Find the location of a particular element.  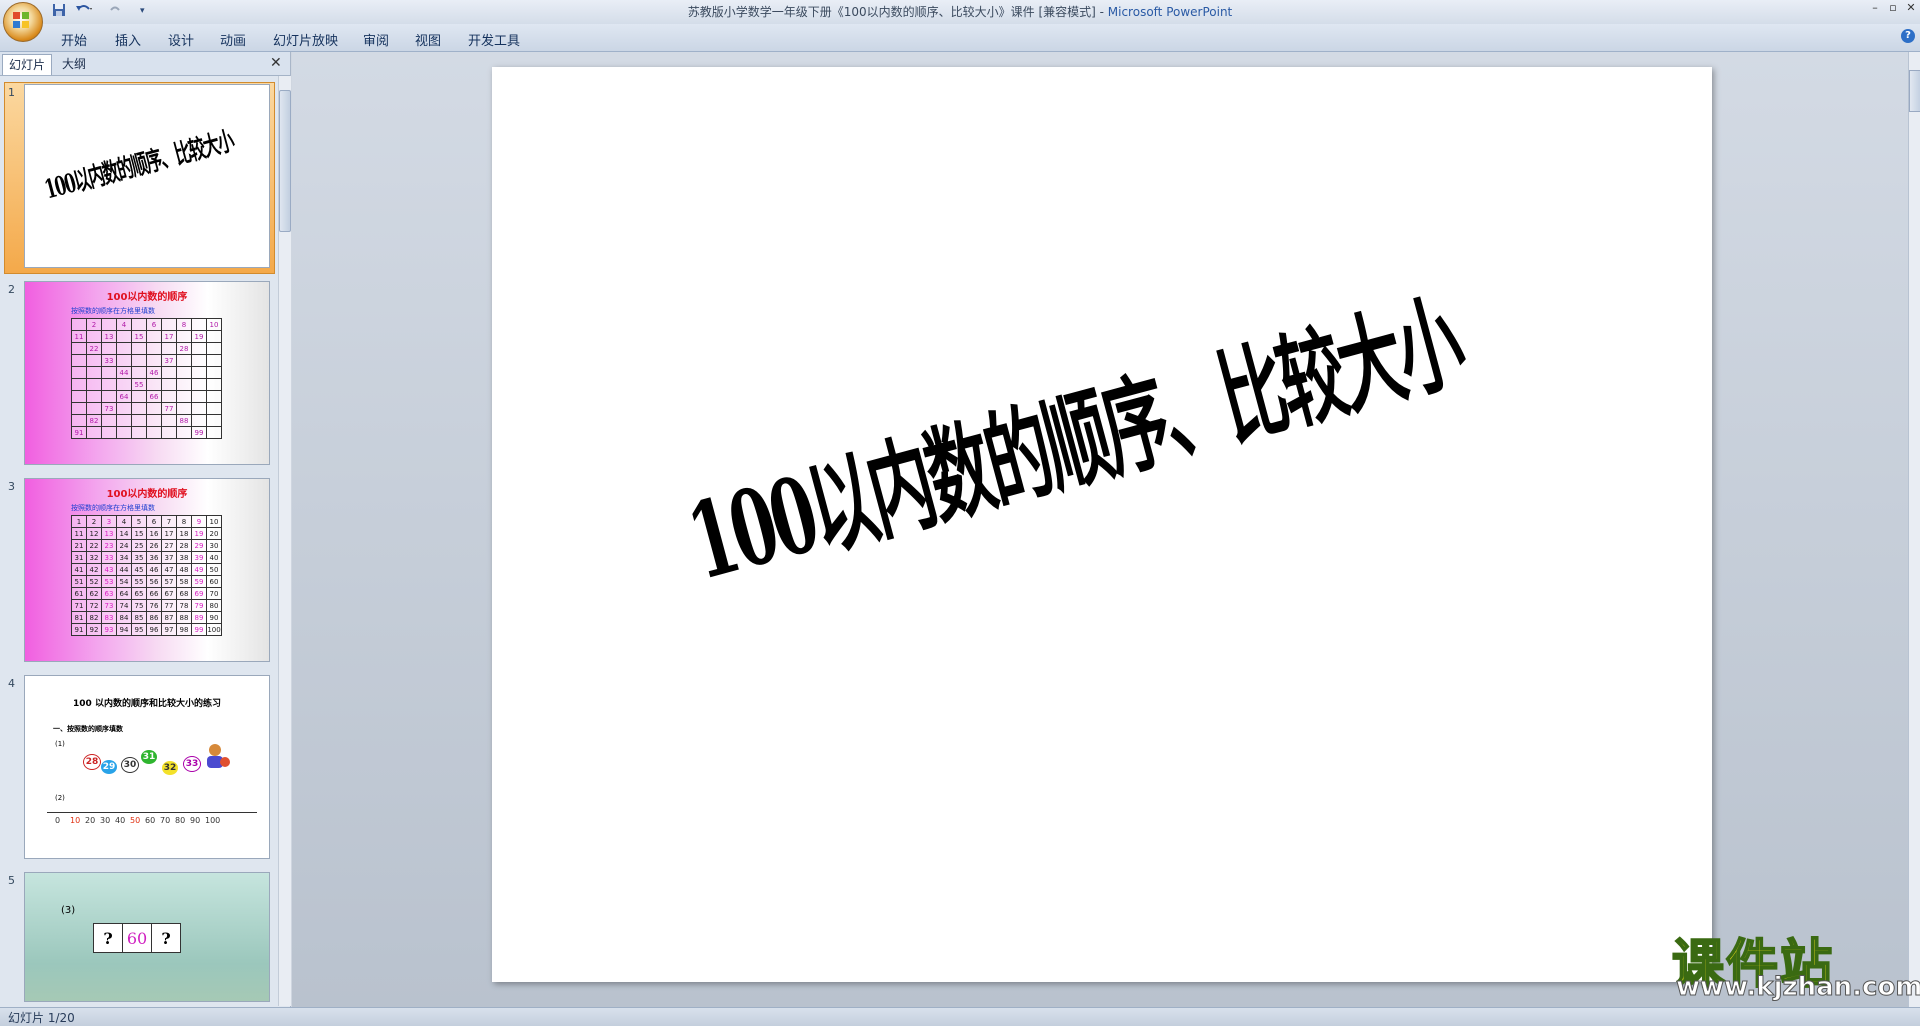

grid-cell: 80 is located at coordinates (214, 605).